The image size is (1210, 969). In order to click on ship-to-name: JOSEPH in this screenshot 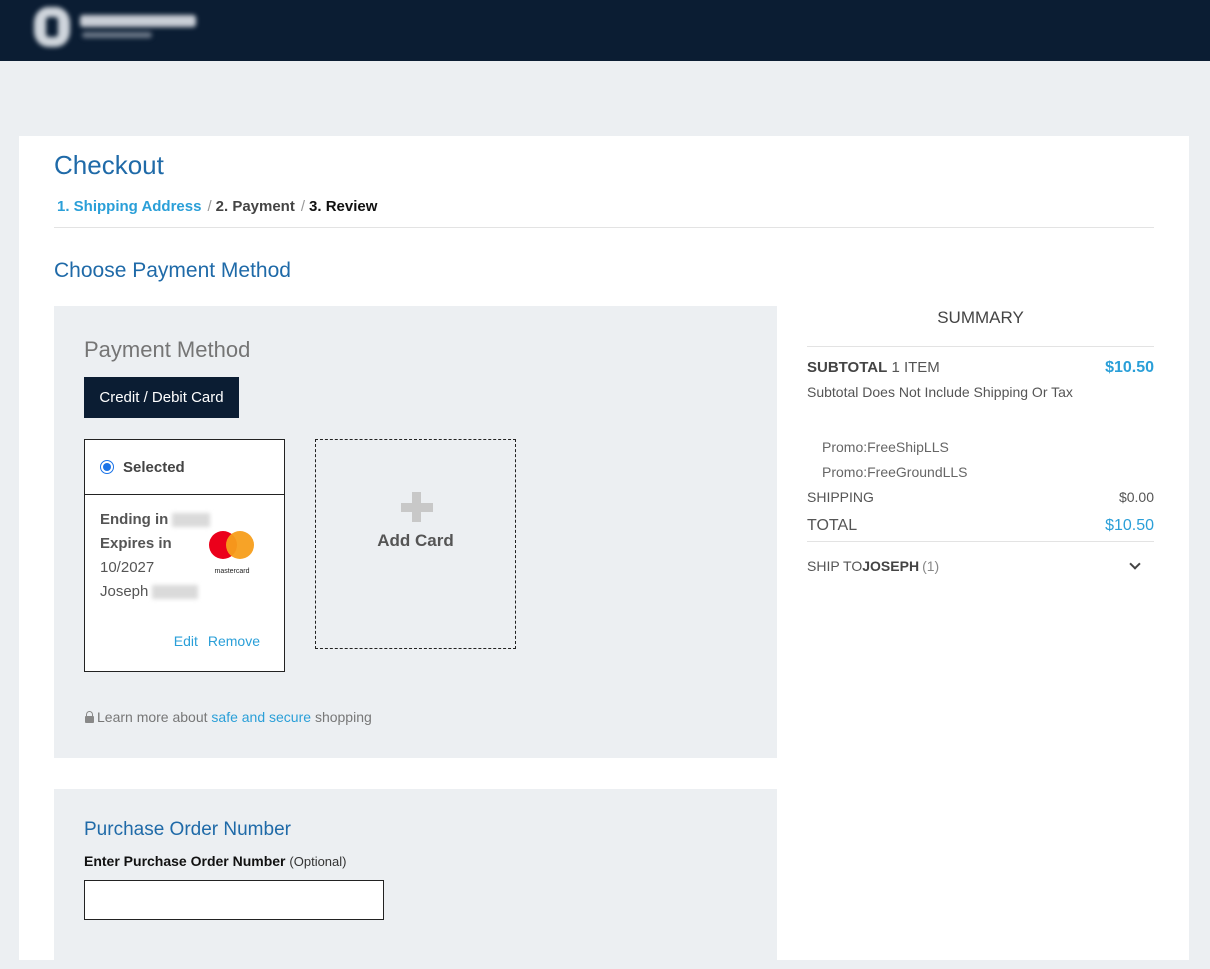, I will do `click(891, 566)`.